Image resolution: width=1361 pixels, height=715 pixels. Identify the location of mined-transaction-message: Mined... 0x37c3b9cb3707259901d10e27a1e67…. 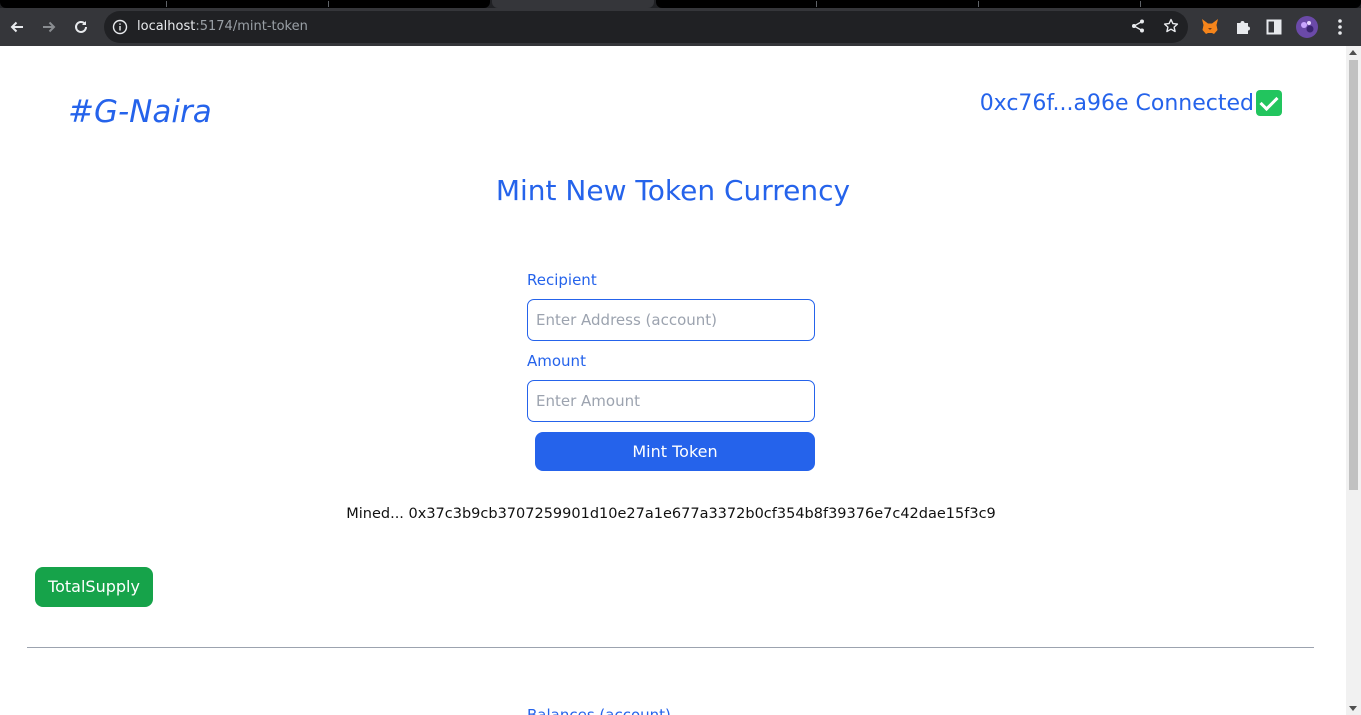
(671, 514).